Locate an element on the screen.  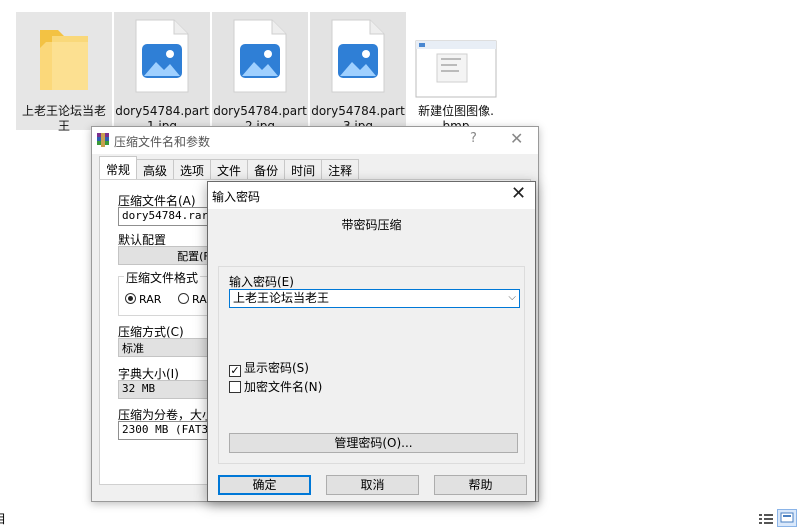
password-dialog-titlebar: 输入密码 ✕ is located at coordinates (371, 195).